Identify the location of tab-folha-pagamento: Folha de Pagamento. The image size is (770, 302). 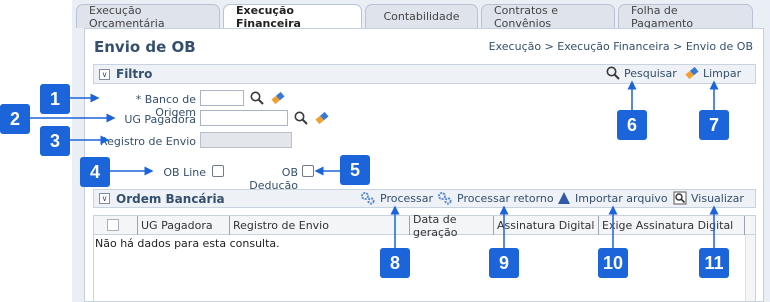
(685, 17).